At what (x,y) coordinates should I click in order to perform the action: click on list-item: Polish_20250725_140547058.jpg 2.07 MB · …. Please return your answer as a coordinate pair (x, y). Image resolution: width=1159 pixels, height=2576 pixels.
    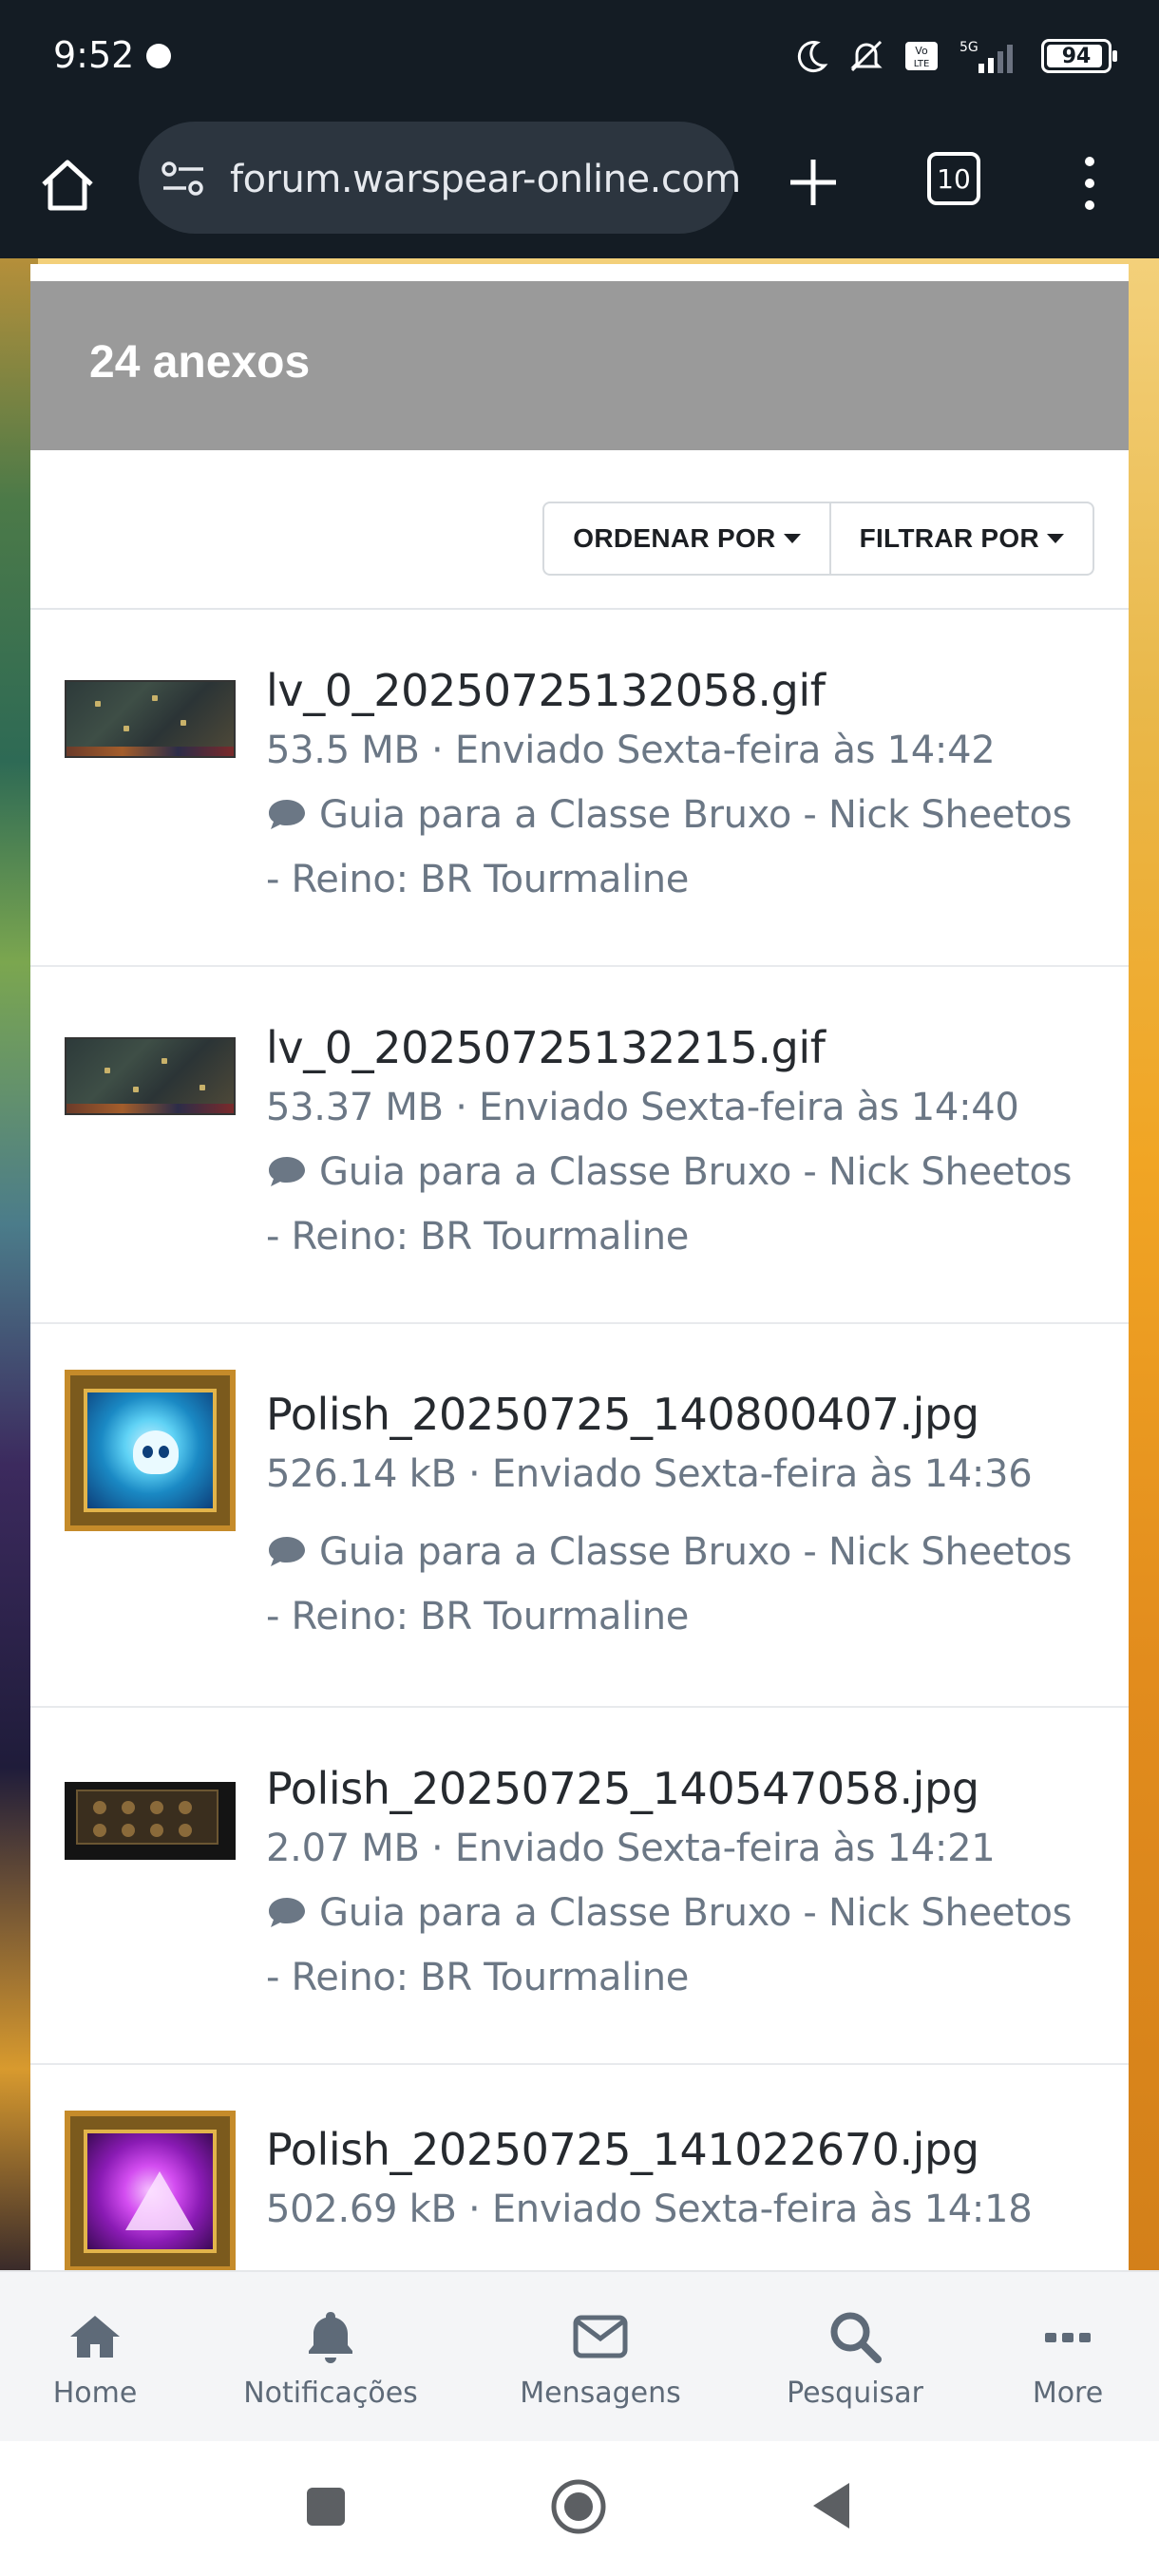
    Looking at the image, I should click on (579, 1886).